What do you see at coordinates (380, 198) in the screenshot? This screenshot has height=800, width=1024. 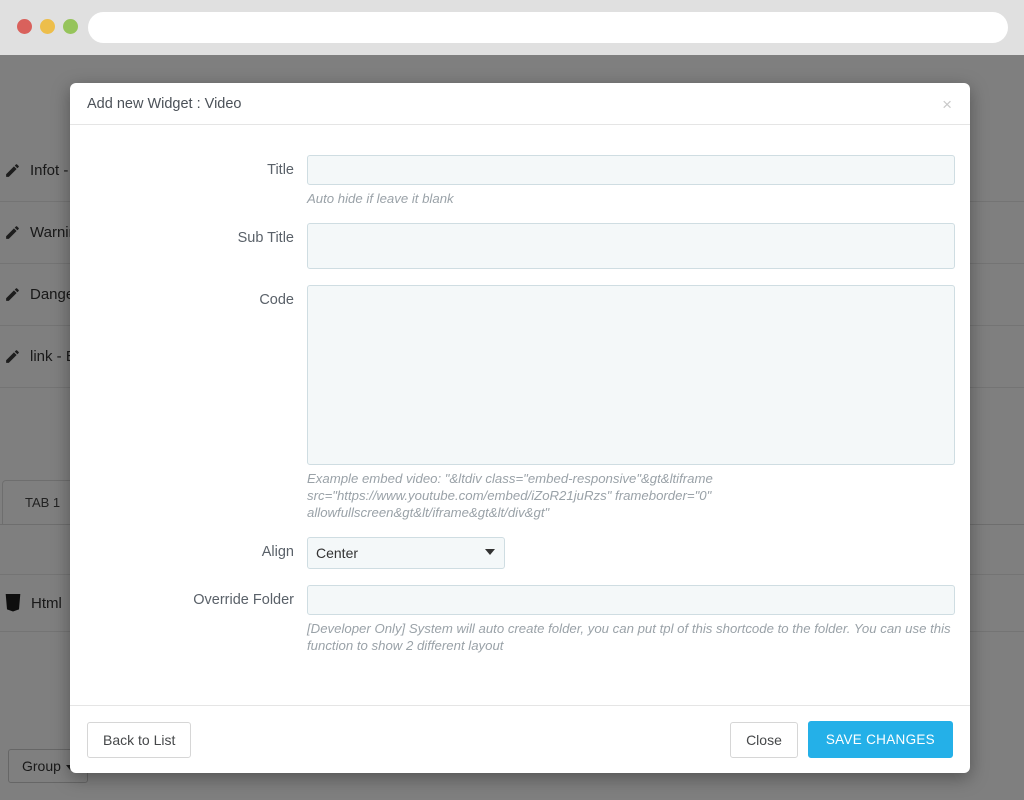 I see `title-help-text: Auto hide if leave it blank` at bounding box center [380, 198].